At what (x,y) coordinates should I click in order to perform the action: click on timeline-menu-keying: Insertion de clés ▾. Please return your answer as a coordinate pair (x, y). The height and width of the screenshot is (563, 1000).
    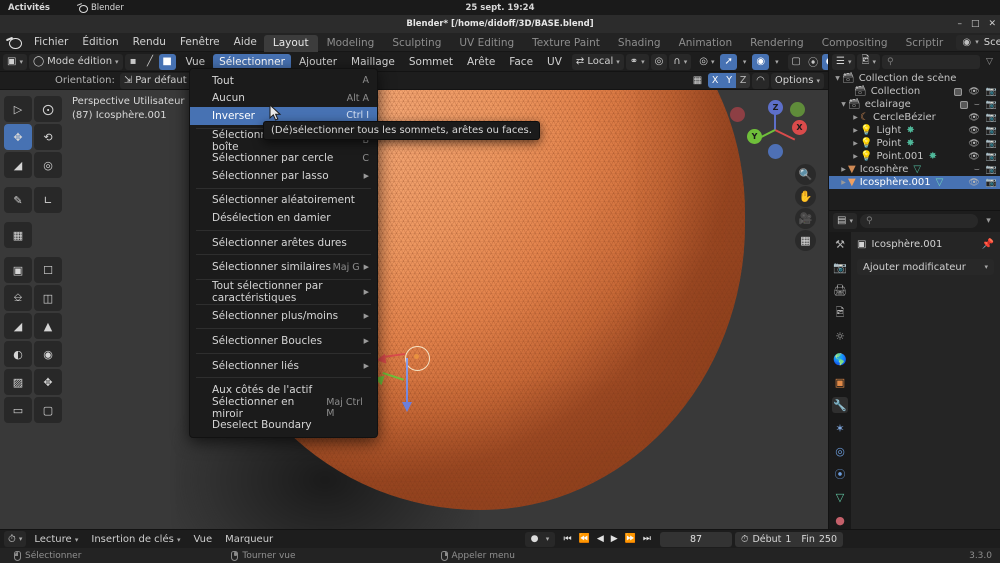
    Looking at the image, I should click on (135, 539).